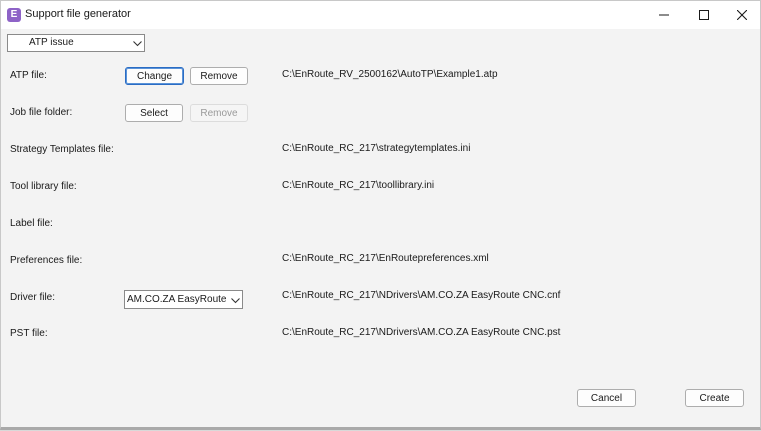 This screenshot has width=761, height=431. What do you see at coordinates (76, 43) in the screenshot?
I see `issue-type-select: ATP issue` at bounding box center [76, 43].